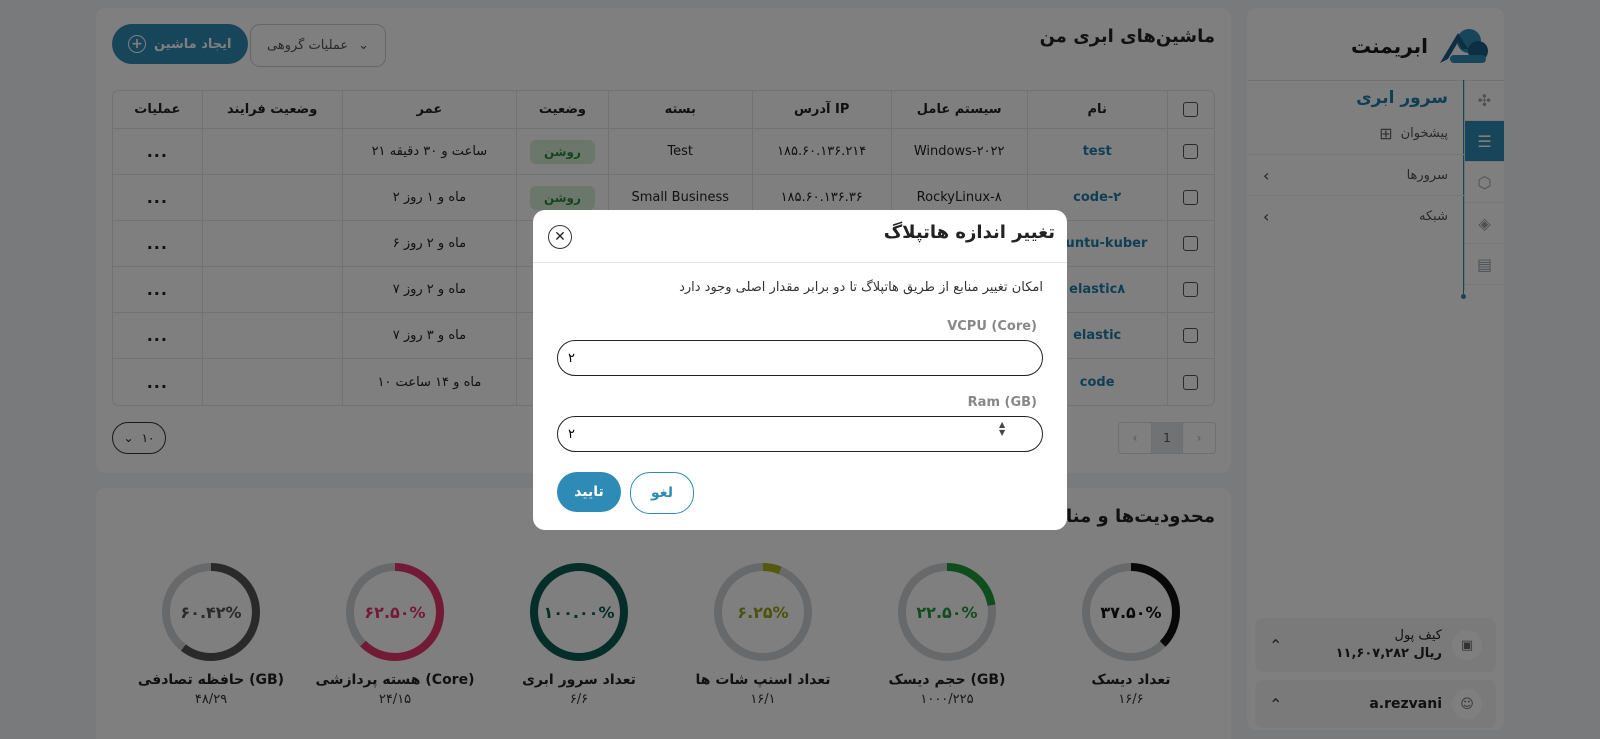 The image size is (1600, 739). I want to click on confirm-button: تایید, so click(589, 492).